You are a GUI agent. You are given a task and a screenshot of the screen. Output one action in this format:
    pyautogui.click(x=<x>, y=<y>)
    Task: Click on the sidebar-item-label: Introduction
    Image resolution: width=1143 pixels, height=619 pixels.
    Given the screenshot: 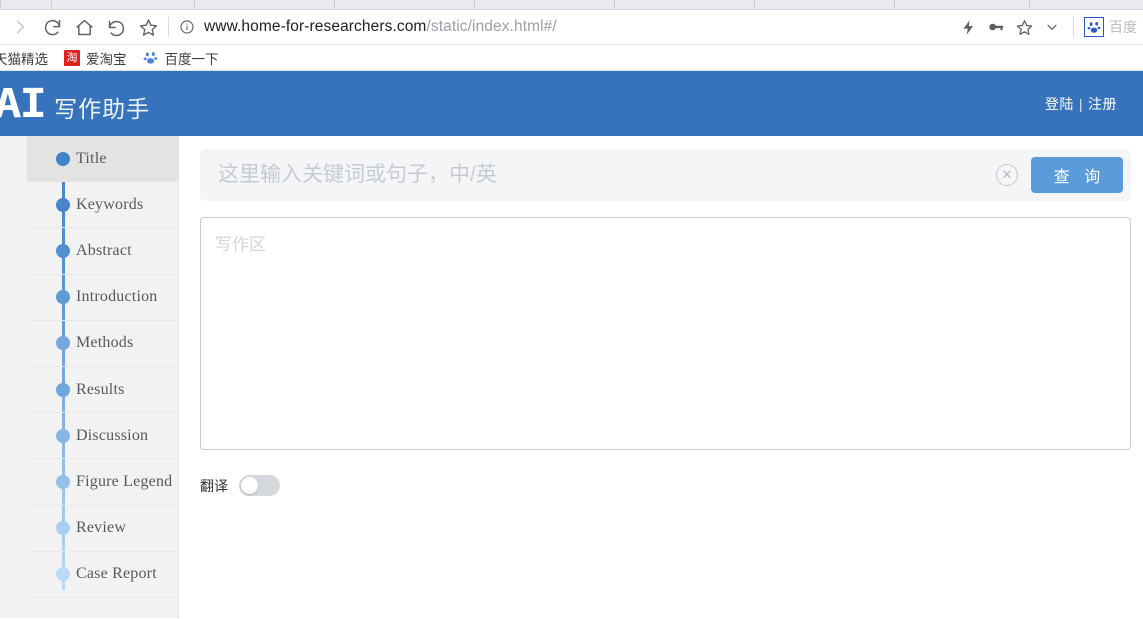 What is the action you would take?
    pyautogui.click(x=117, y=297)
    